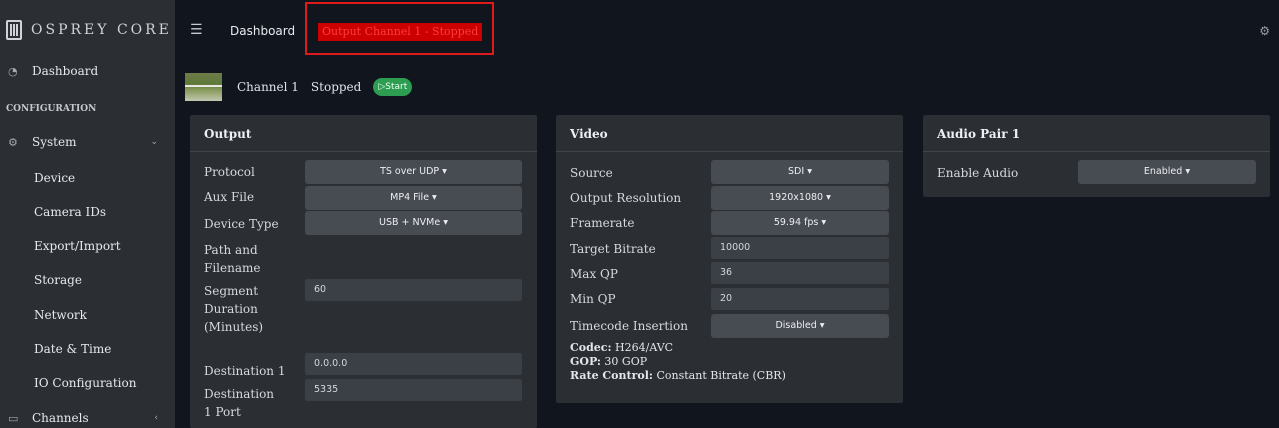  Describe the element at coordinates (978, 173) in the screenshot. I see `enable-audio-label: Enable Audio` at that location.